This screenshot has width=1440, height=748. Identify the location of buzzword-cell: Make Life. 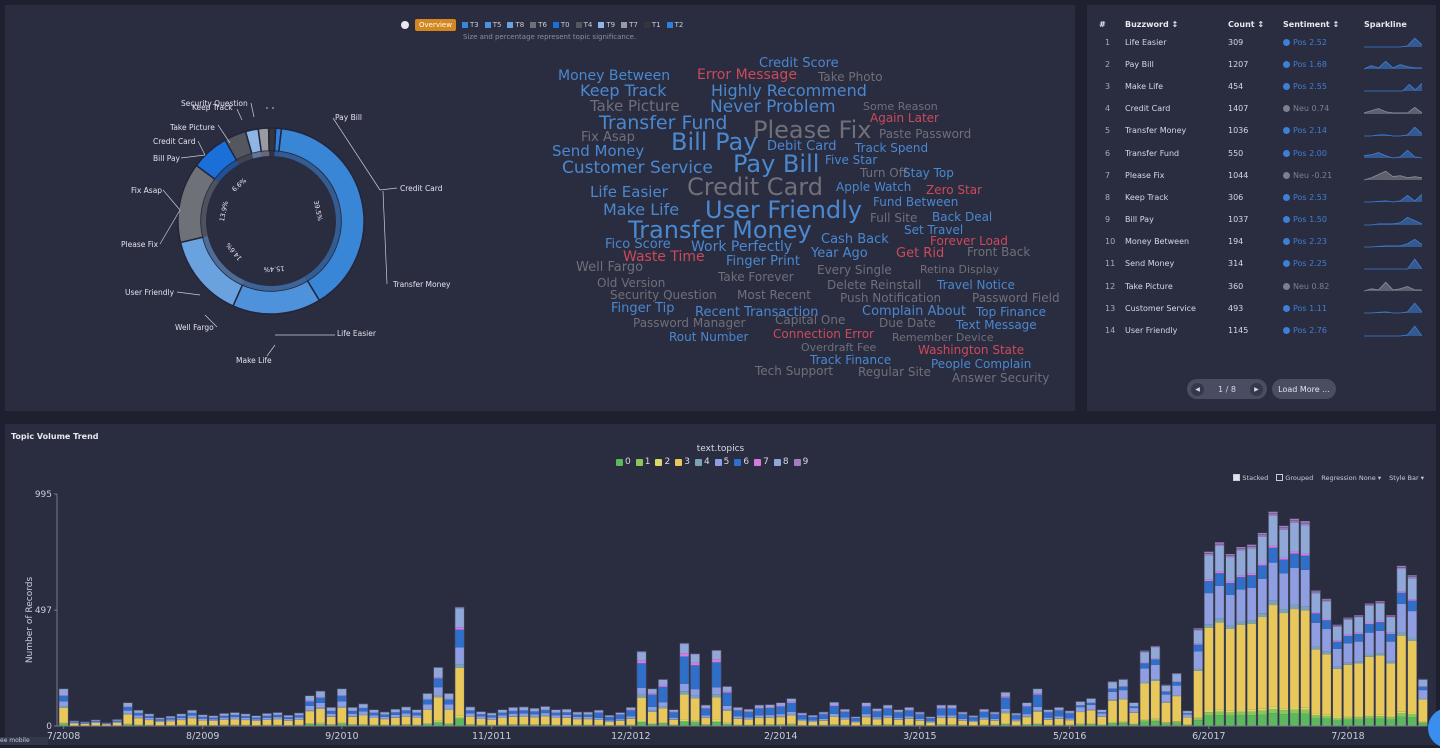
(1176, 86).